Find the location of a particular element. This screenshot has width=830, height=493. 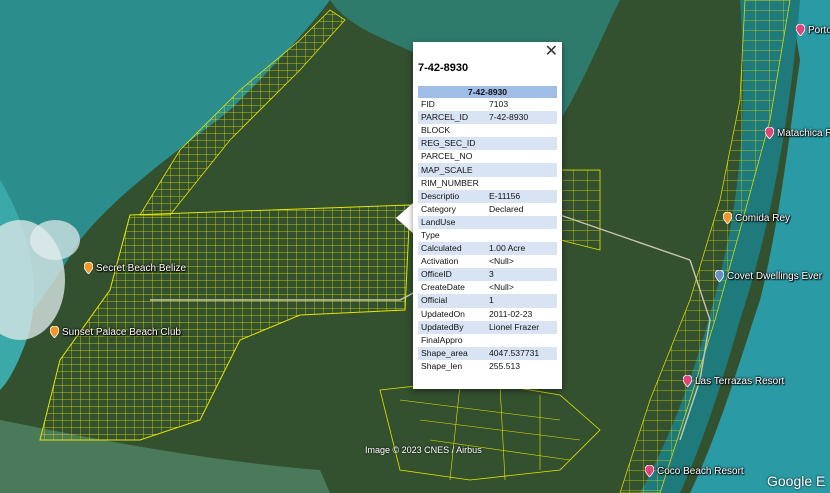

attribute-key: Shape_area is located at coordinates (452, 353).